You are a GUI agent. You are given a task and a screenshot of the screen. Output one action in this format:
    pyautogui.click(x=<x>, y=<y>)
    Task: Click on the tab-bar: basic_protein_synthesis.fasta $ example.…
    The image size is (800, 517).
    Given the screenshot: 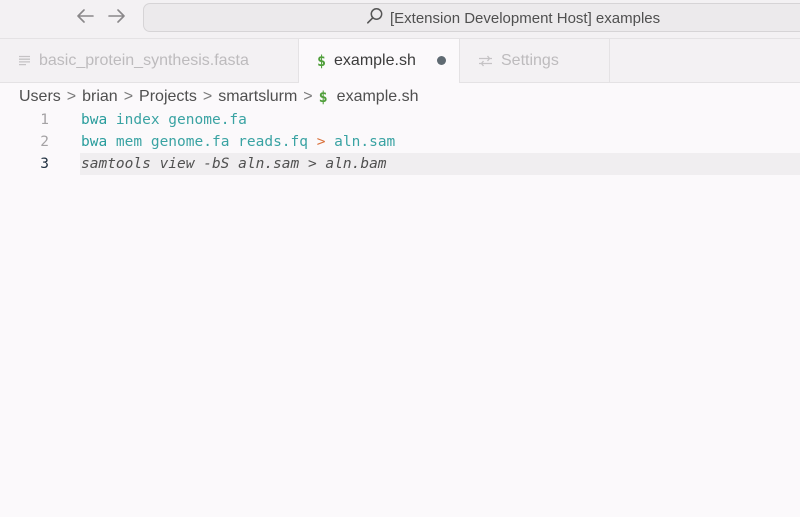 What is the action you would take?
    pyautogui.click(x=400, y=61)
    